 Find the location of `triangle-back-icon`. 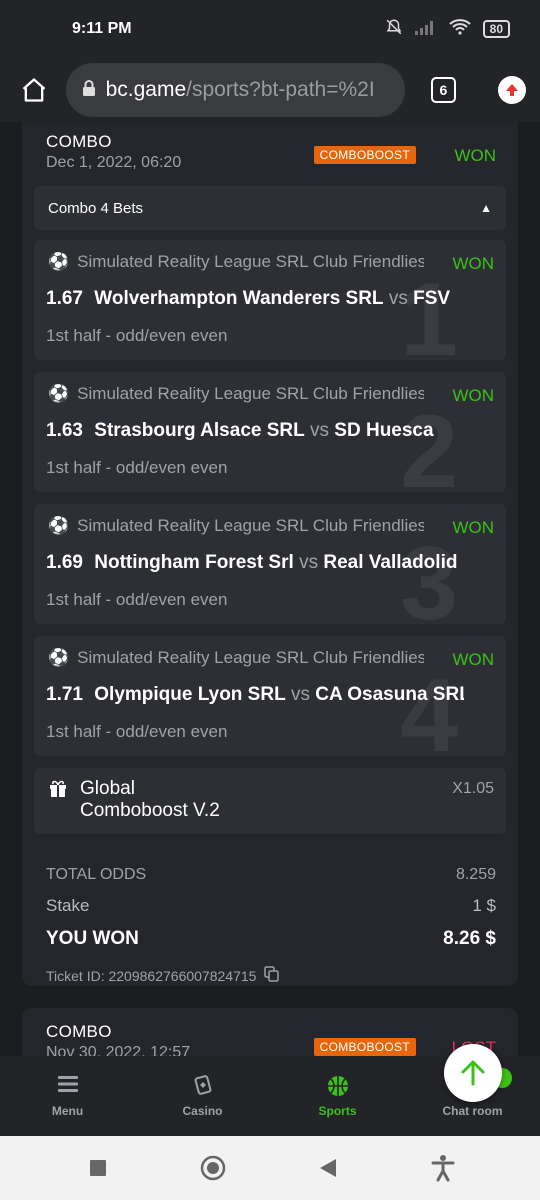

triangle-back-icon is located at coordinates (327, 1168).